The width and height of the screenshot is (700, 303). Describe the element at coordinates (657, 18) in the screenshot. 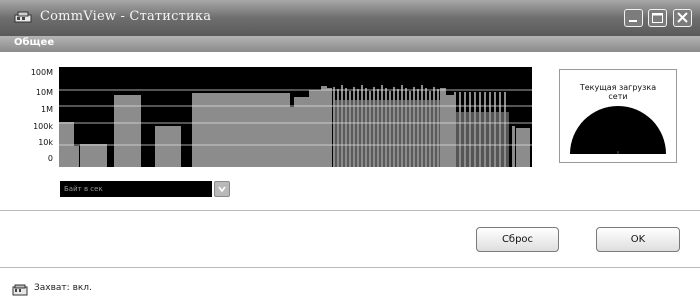

I see `maximize-button` at that location.